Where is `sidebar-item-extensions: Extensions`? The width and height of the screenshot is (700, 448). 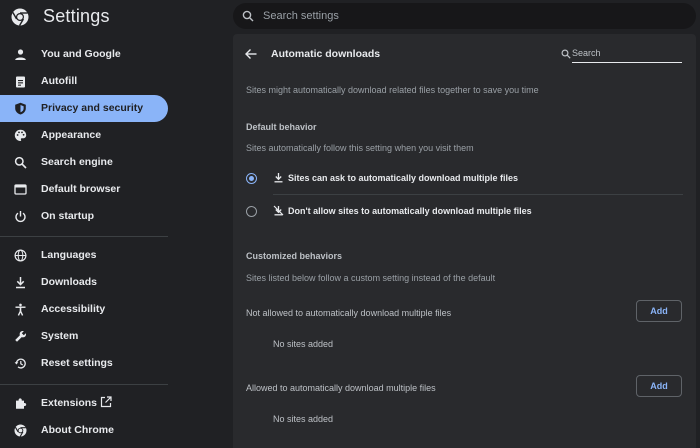
sidebar-item-extensions: Extensions is located at coordinates (84, 403).